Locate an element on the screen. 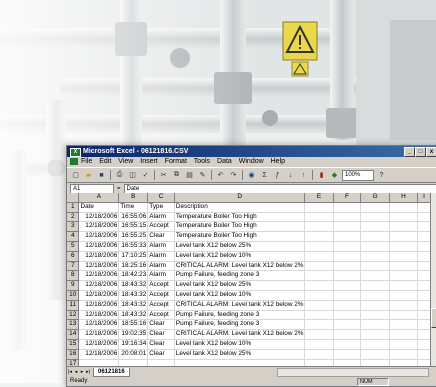 The width and height of the screenshot is (436, 387). cell-c: Accept is located at coordinates (161, 315).